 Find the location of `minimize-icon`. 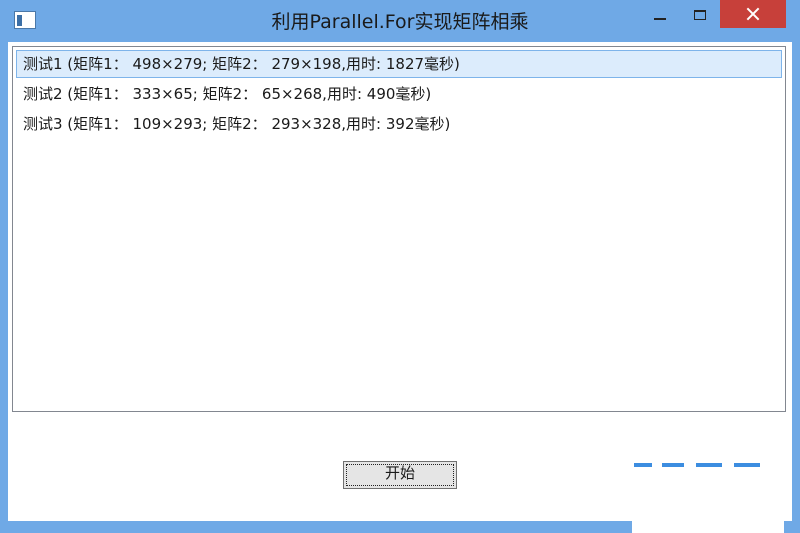

minimize-icon is located at coordinates (660, 19).